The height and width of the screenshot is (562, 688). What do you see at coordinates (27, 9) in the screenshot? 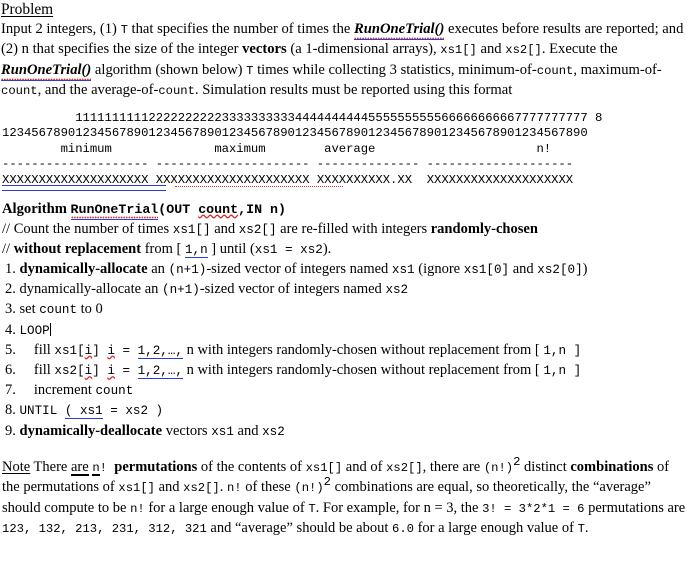
I see `page-title-text: Problem` at bounding box center [27, 9].